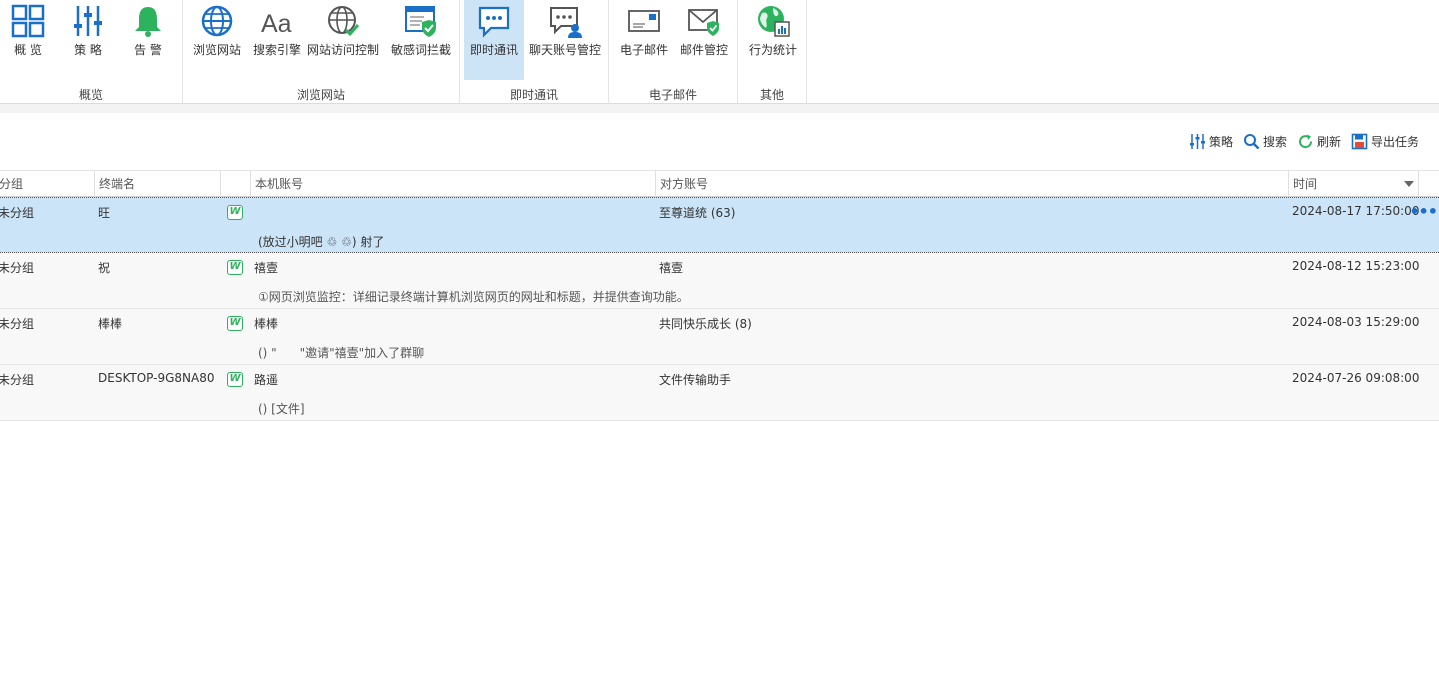 The height and width of the screenshot is (686, 1439). Describe the element at coordinates (104, 213) in the screenshot. I see `row-terminal: 旺` at that location.